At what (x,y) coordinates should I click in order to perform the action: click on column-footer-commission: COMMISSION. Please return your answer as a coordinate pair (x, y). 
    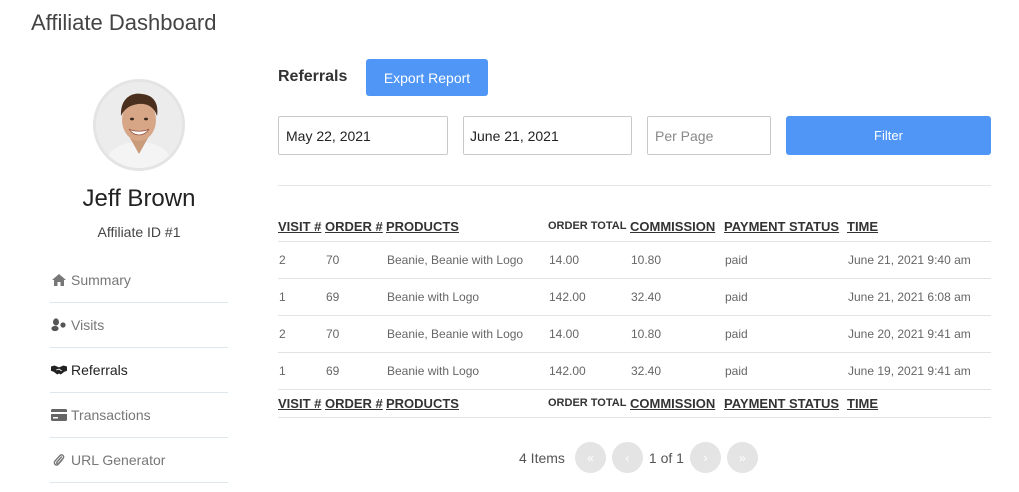
    Looking at the image, I should click on (677, 403).